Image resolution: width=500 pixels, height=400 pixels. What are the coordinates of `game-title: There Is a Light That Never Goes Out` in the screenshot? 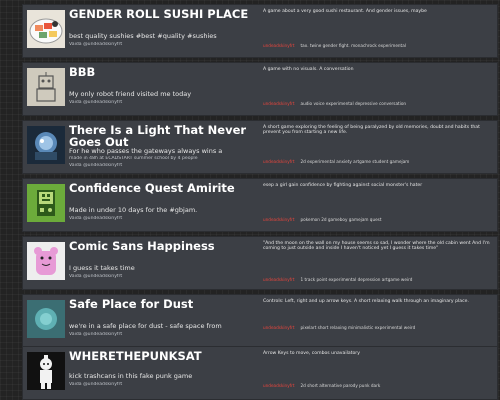 It's located at (174, 136).